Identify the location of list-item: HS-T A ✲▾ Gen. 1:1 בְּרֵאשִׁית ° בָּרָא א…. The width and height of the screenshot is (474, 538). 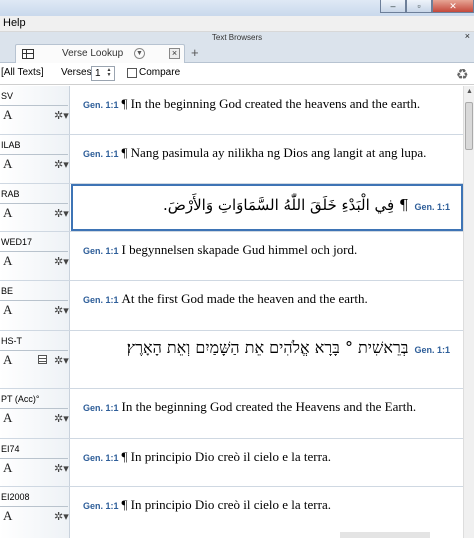
(231, 360).